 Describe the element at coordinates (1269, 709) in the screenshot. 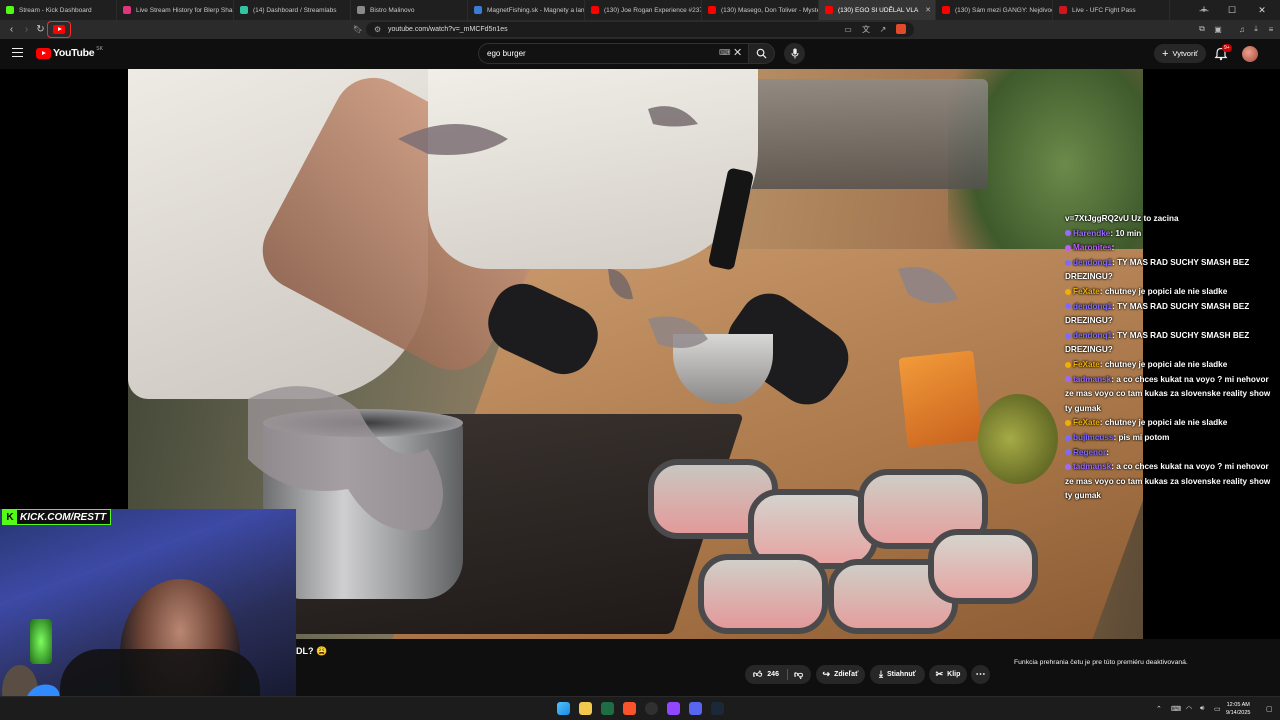

I see `notification-center-icon: ▢` at that location.